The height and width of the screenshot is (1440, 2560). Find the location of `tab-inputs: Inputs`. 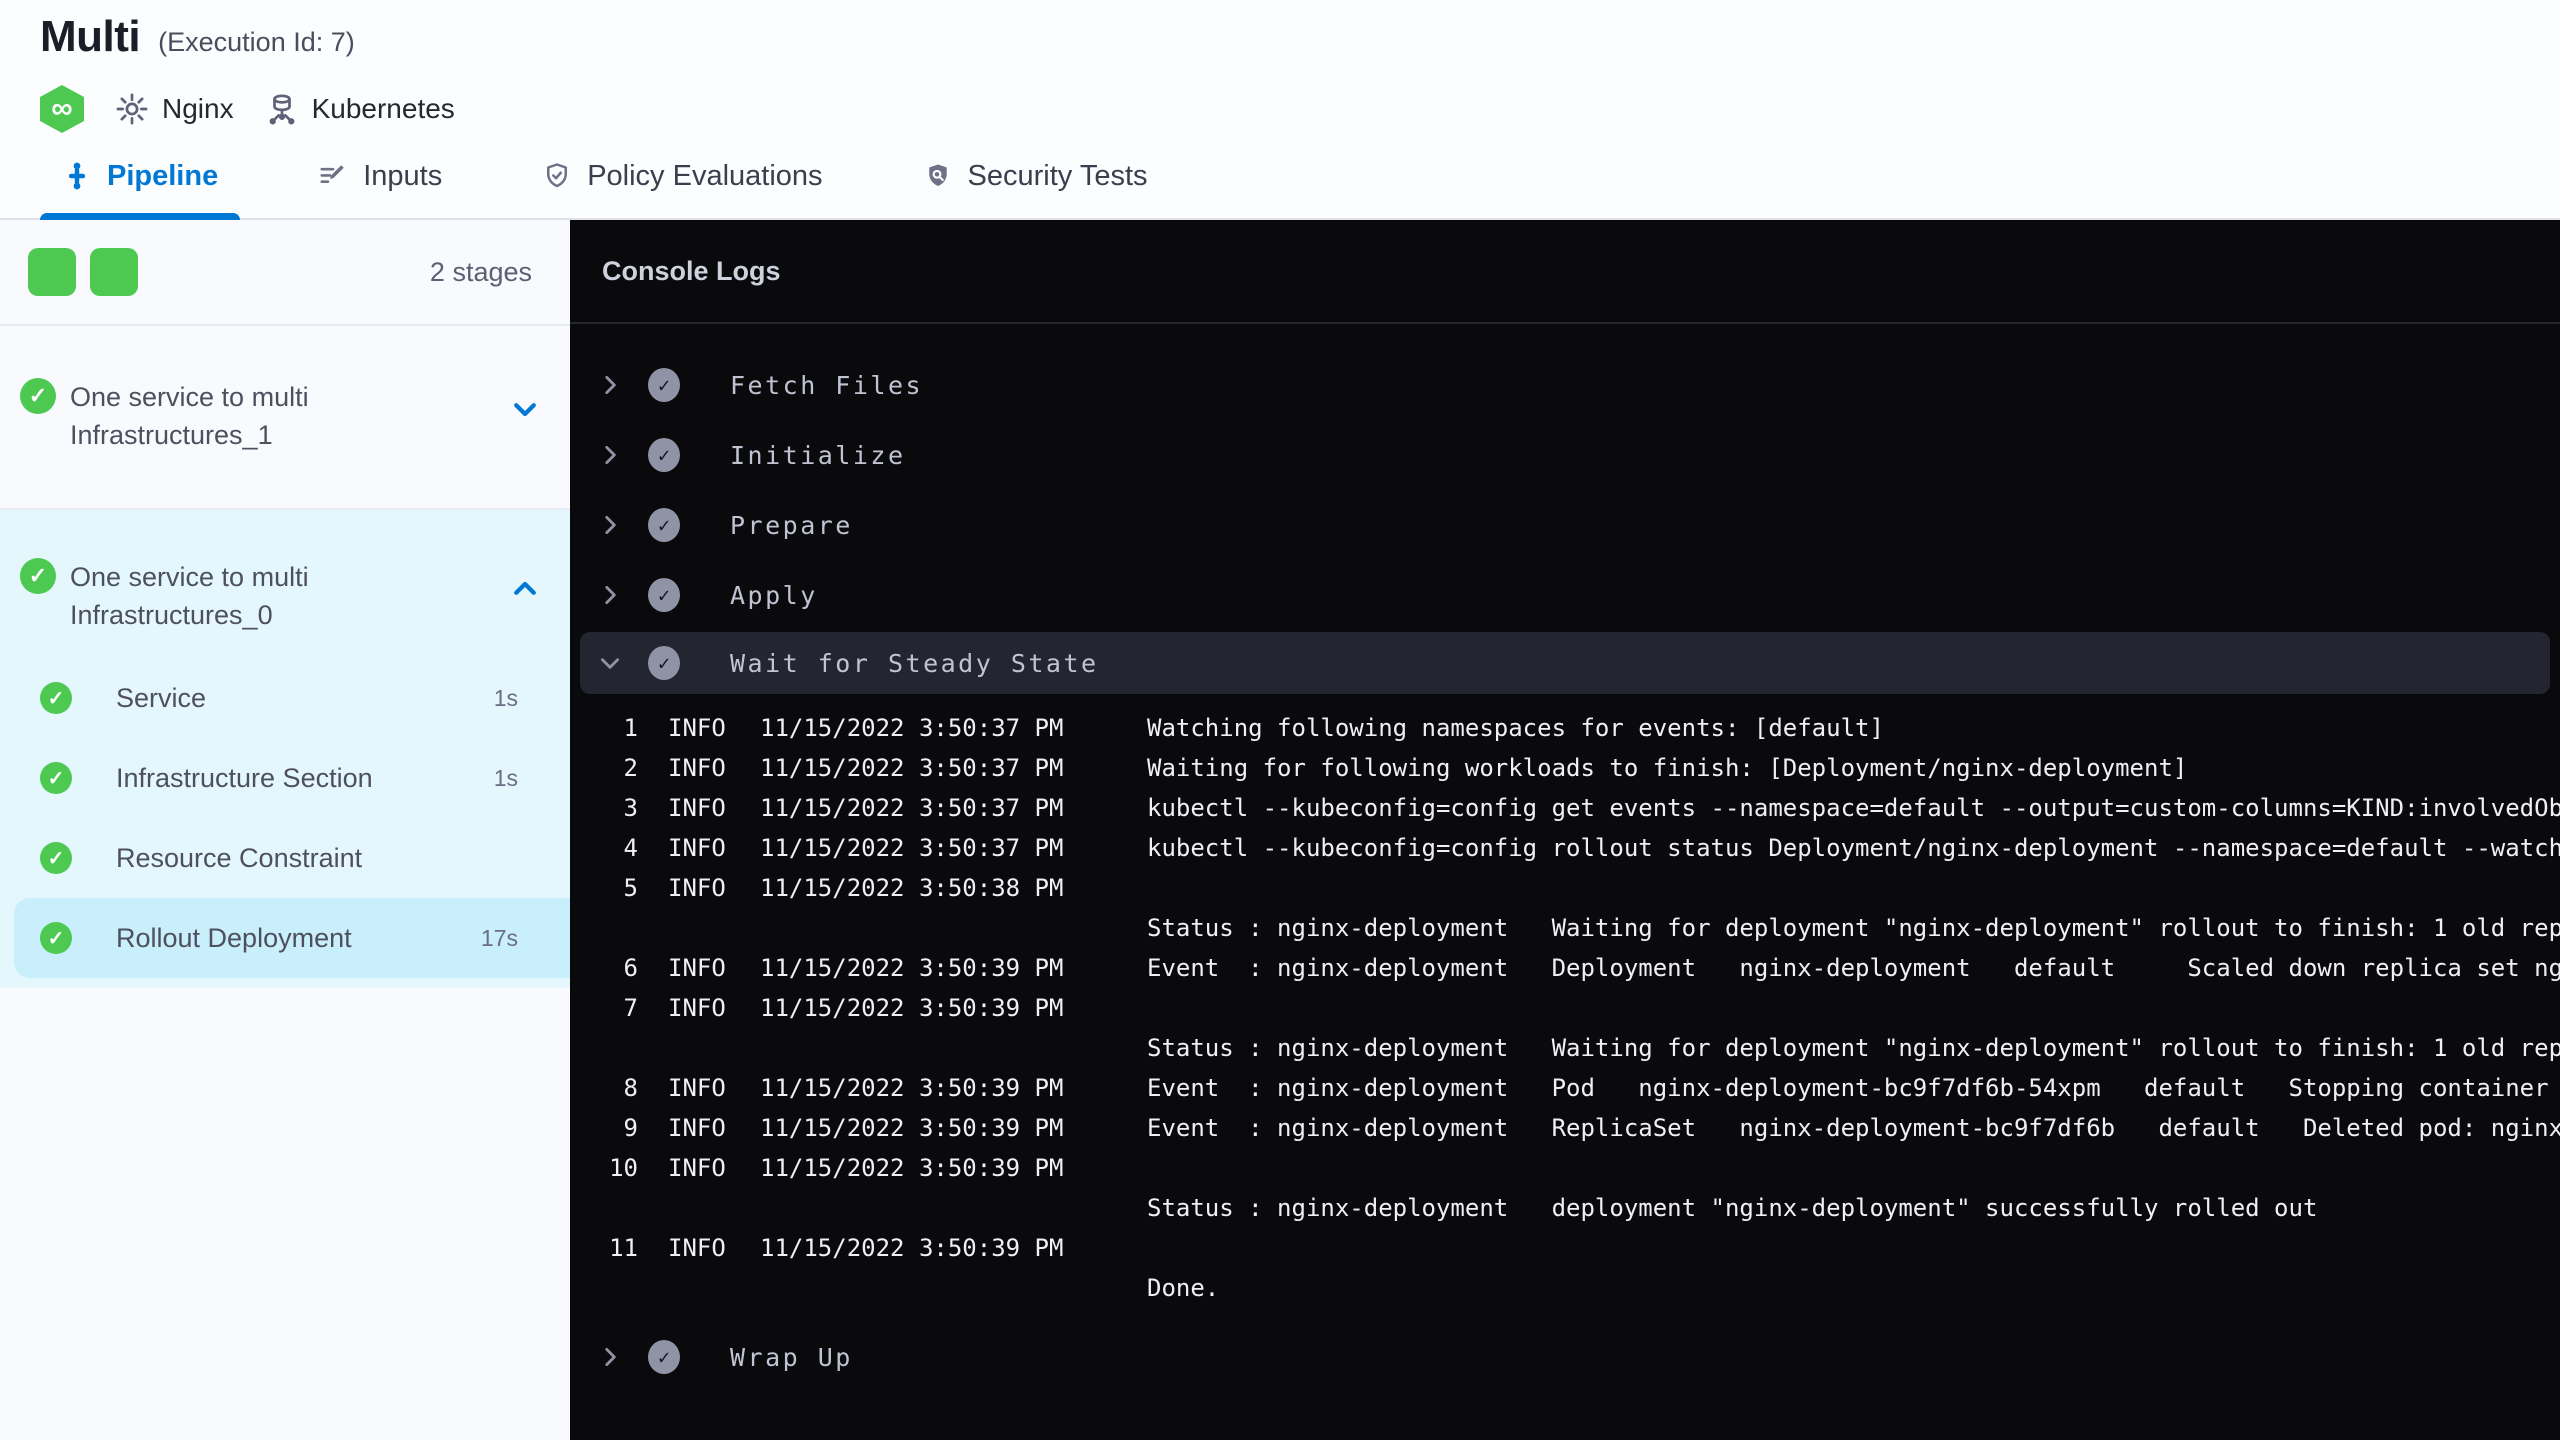

tab-inputs: Inputs is located at coordinates (380, 176).